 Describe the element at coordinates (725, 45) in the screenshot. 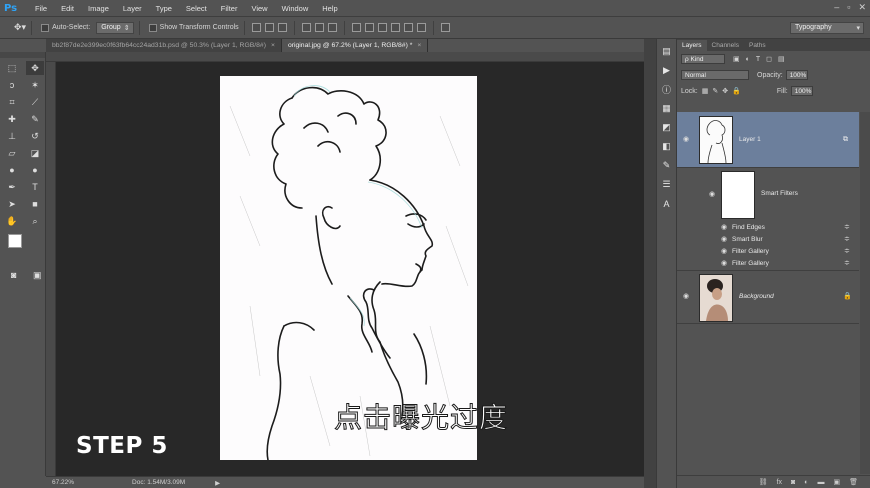

I see `tab-channels: Channels` at that location.